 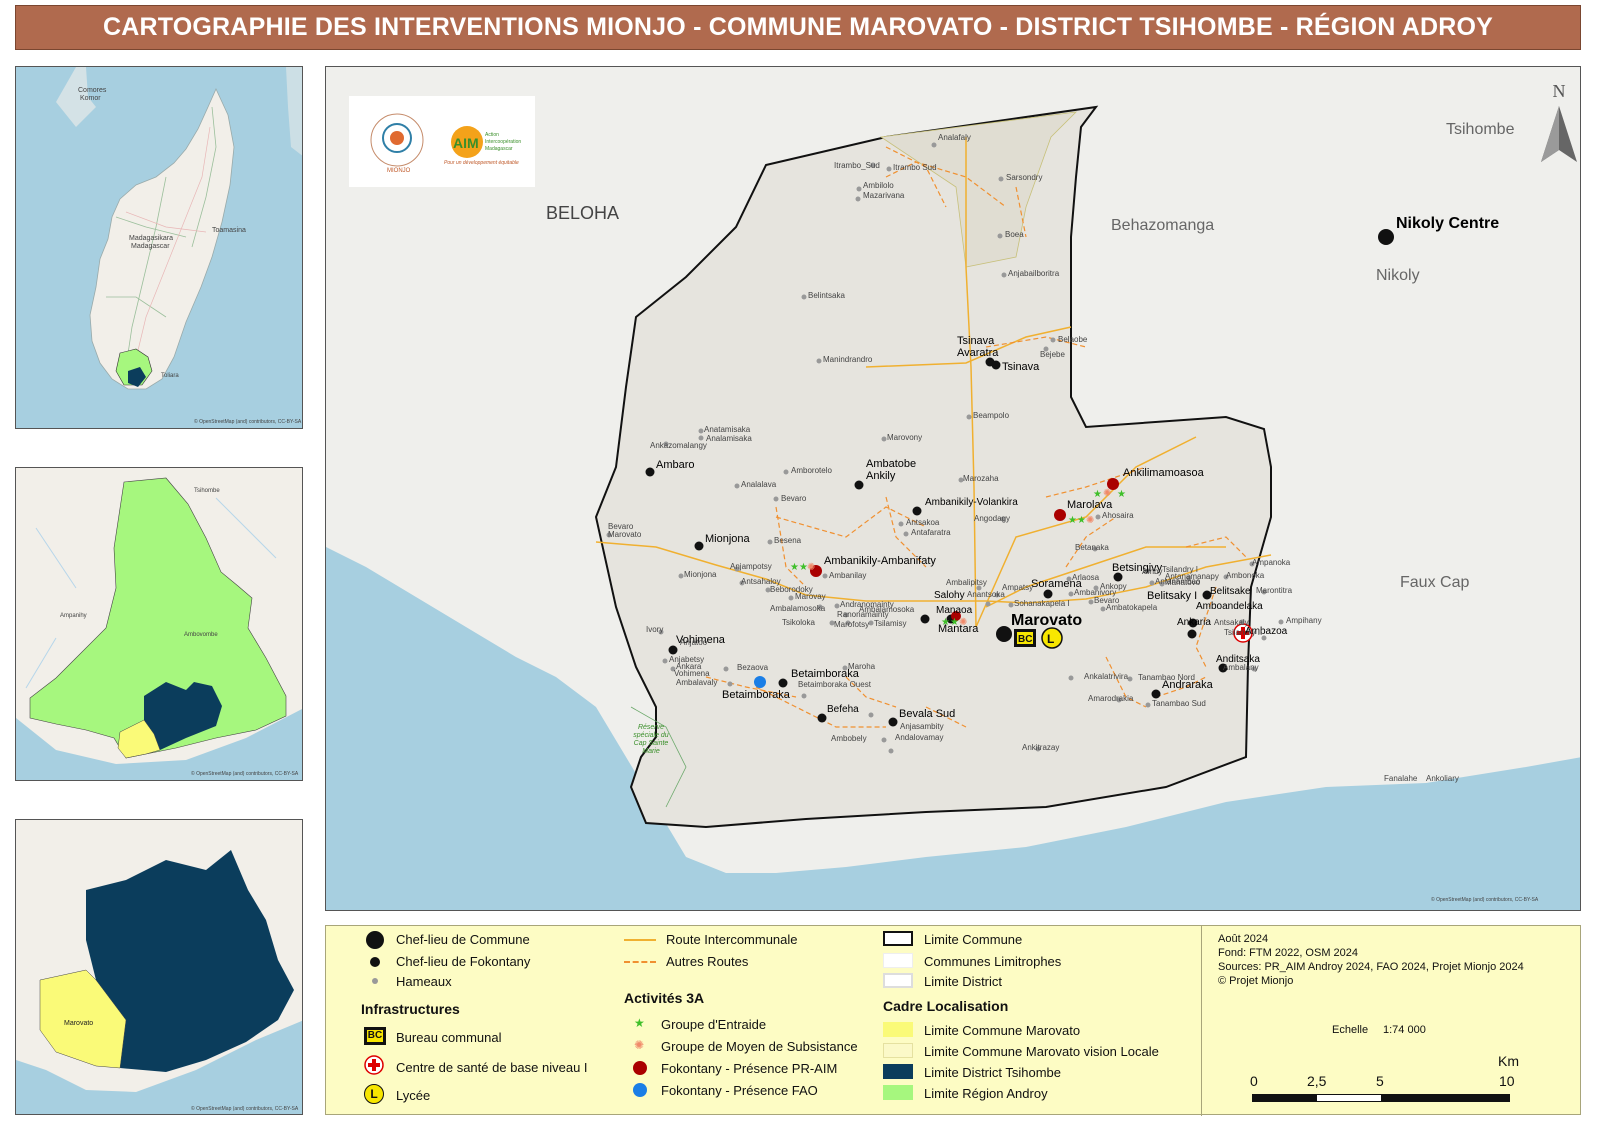 I want to click on hamlet-label: Amarodrakia, so click(x=1111, y=698).